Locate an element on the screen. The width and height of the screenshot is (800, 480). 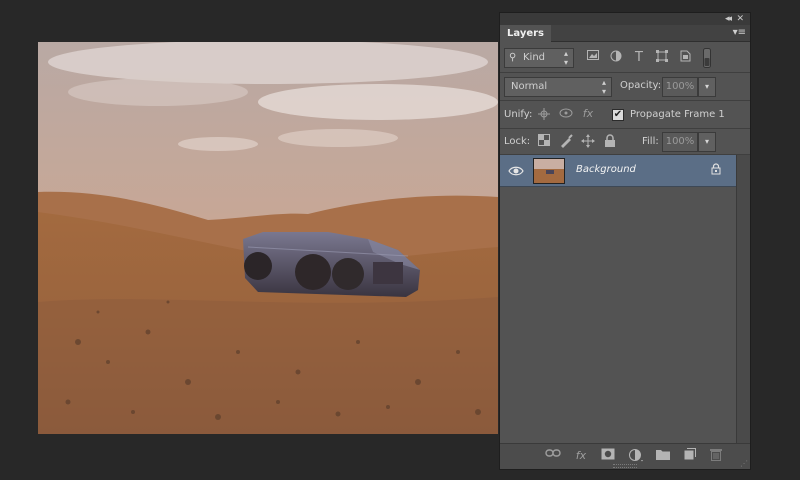
link-layers-icon is located at coordinates (553, 456).